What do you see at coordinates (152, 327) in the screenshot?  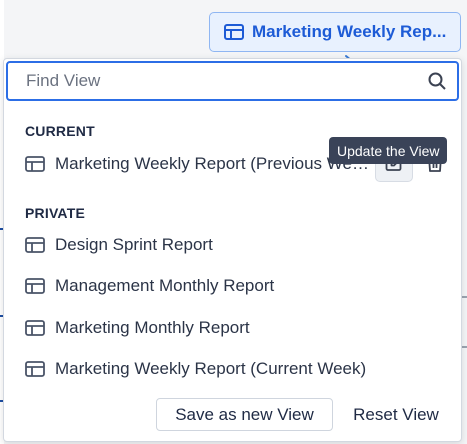 I see `list-item-label: Marketing Monthly Report` at bounding box center [152, 327].